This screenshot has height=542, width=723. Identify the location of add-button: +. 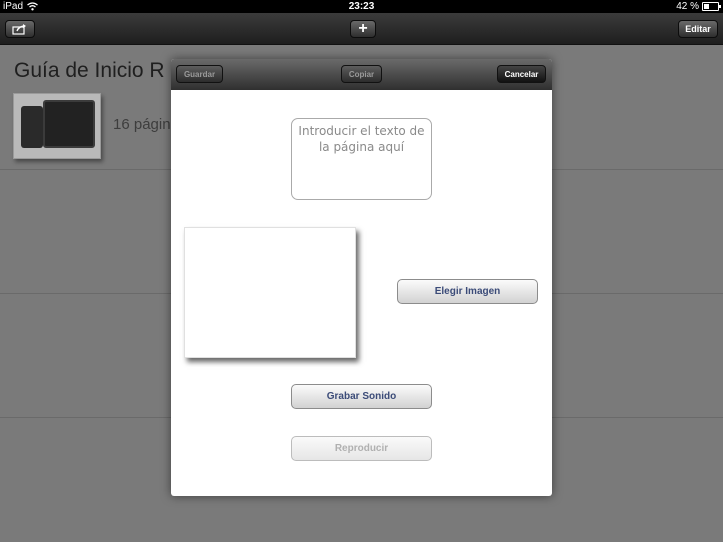
(363, 29).